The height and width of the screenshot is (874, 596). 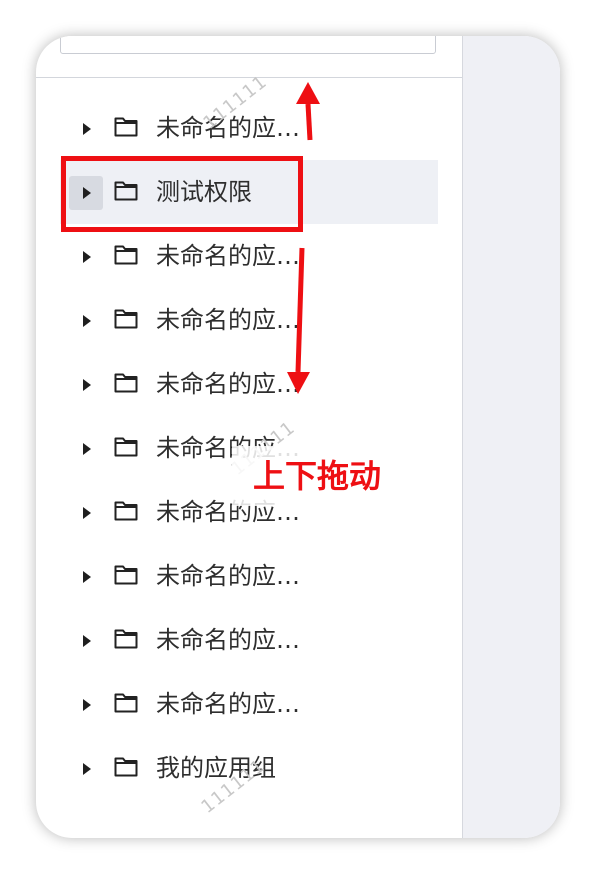 What do you see at coordinates (308, 93) in the screenshot?
I see `up-arrow-head-icon` at bounding box center [308, 93].